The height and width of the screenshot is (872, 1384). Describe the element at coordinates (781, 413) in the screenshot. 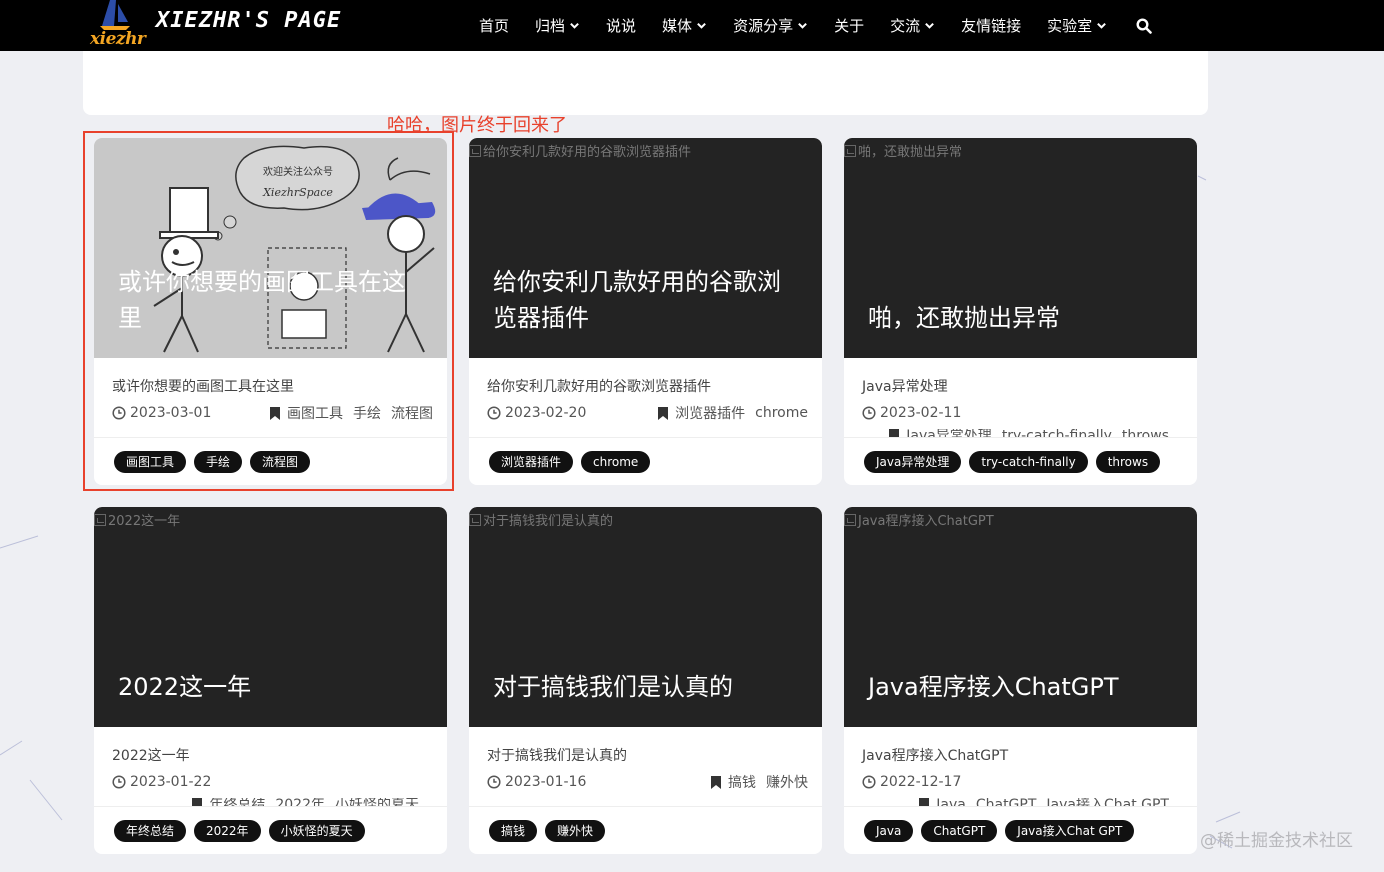

I see `category-link: chrome` at that location.